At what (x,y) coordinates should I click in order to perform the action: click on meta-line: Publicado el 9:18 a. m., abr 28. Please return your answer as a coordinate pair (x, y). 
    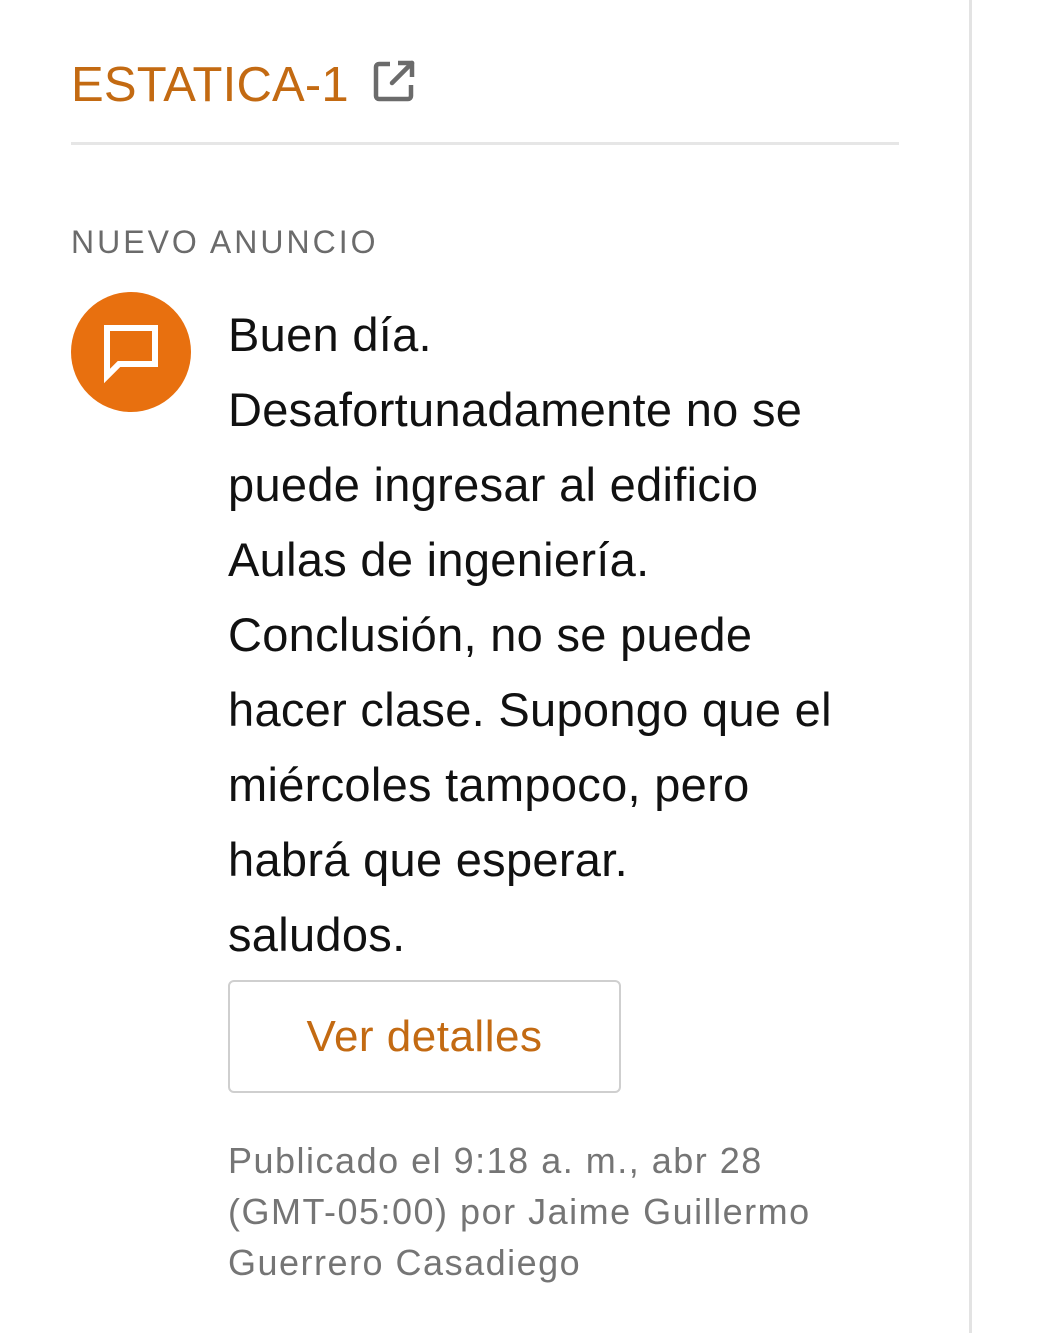
    Looking at the image, I should click on (495, 1160).